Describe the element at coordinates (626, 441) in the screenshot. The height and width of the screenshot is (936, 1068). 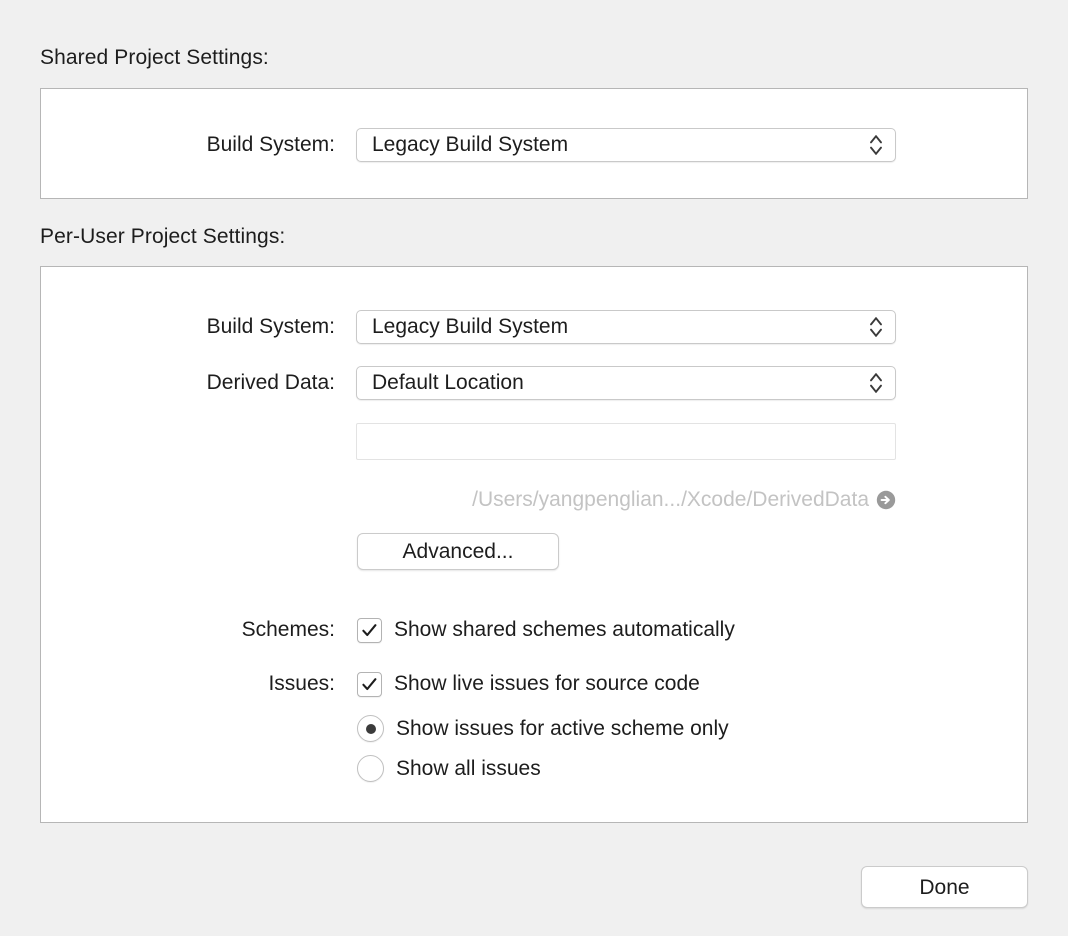
I see `derived-data-path-input` at that location.